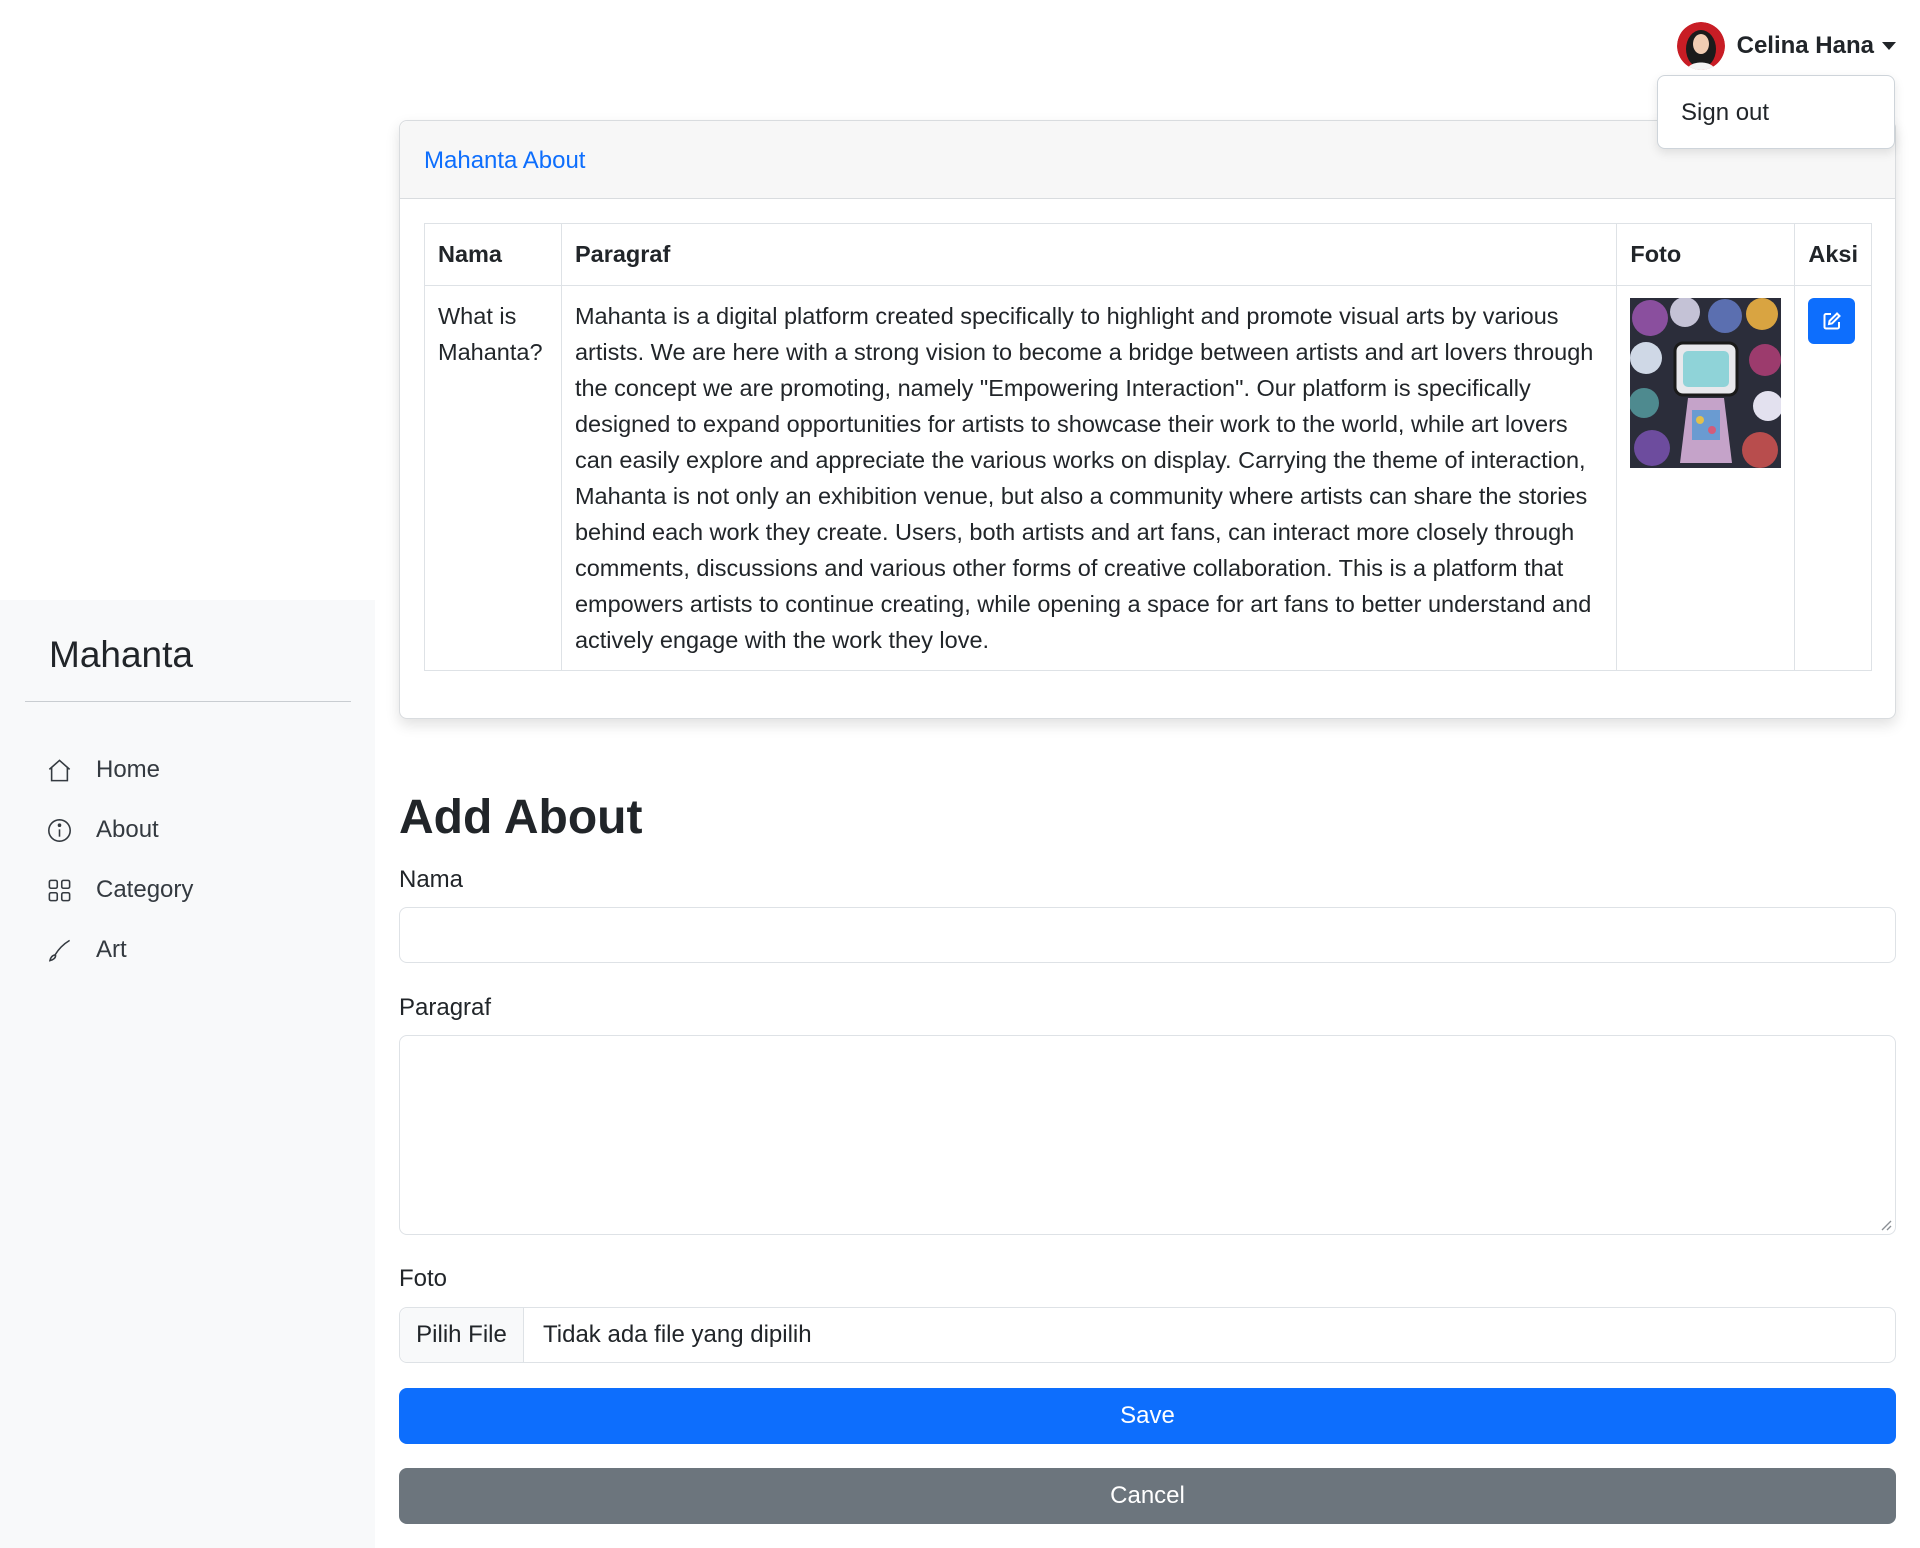 Image resolution: width=1920 pixels, height=1548 pixels. Describe the element at coordinates (1706, 254) in the screenshot. I see `column-header-foto: Foto` at that location.